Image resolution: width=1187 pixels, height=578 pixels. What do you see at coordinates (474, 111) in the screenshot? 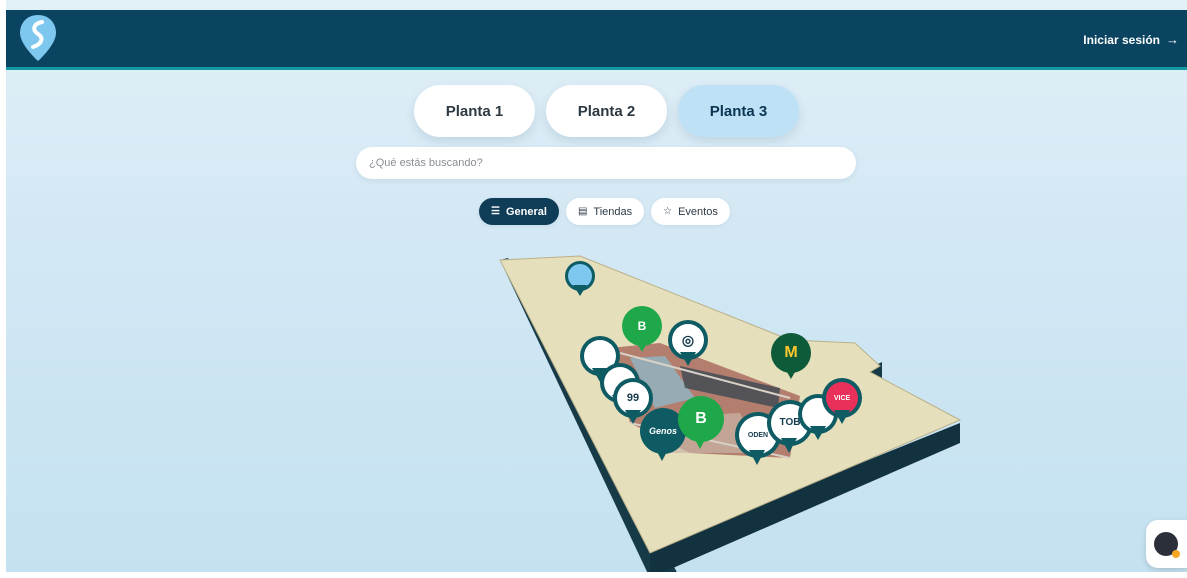
I see `tab-planta-1: Planta 1` at bounding box center [474, 111].